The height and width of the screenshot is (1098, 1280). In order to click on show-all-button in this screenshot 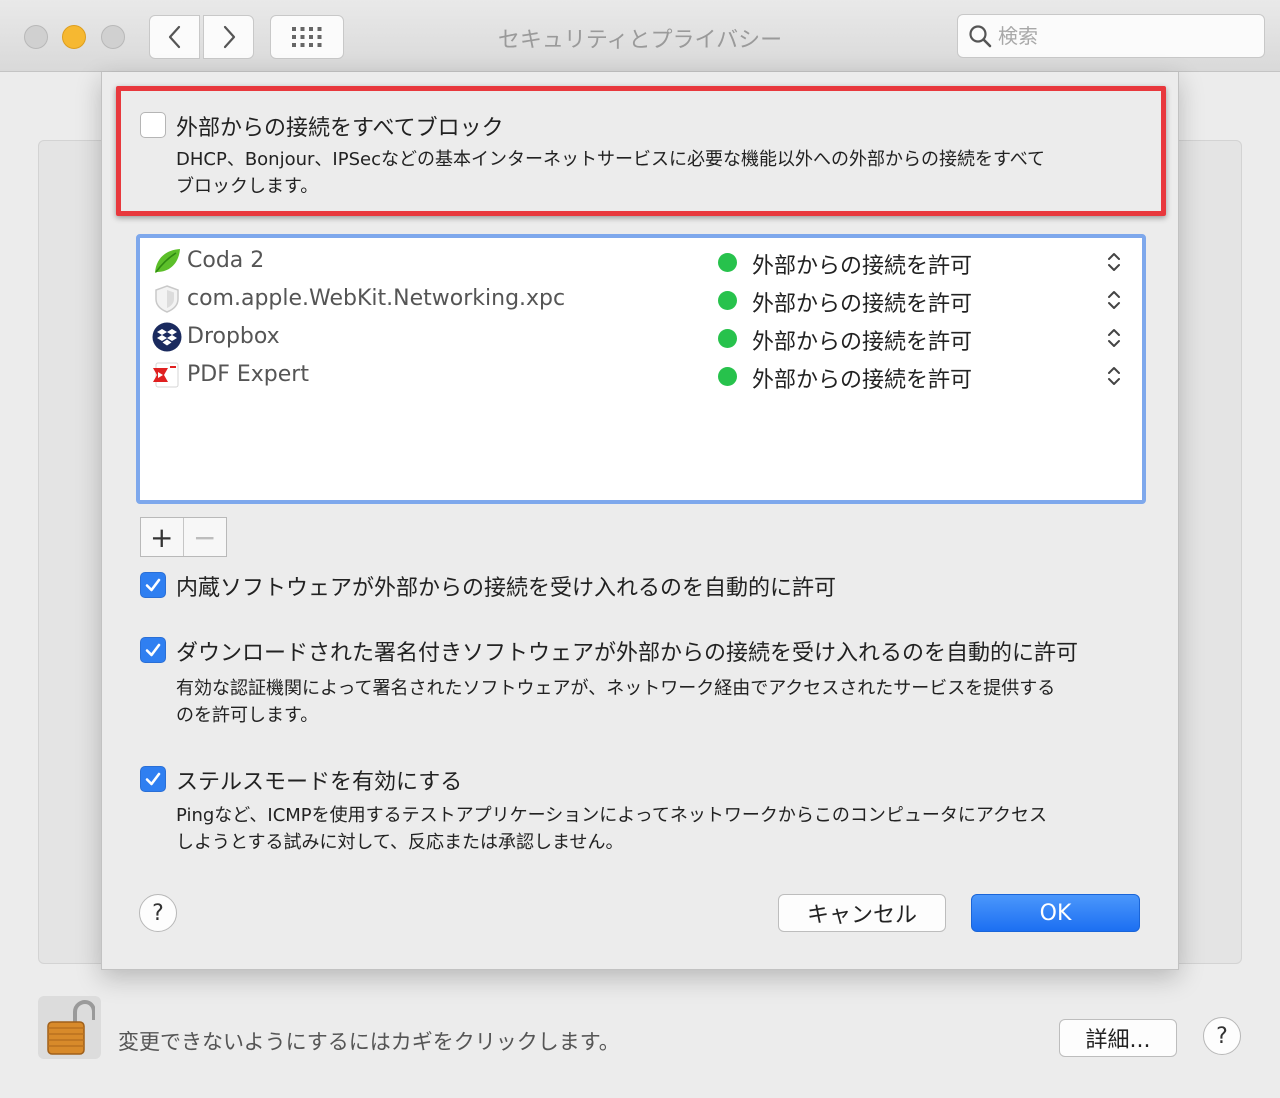, I will do `click(307, 37)`.